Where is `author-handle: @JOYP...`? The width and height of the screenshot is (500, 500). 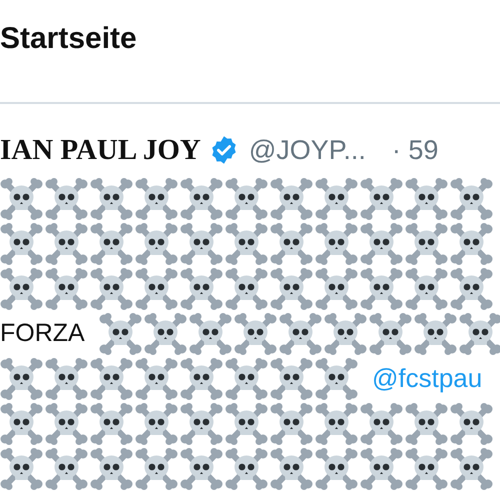
author-handle: @JOYP... is located at coordinates (307, 150).